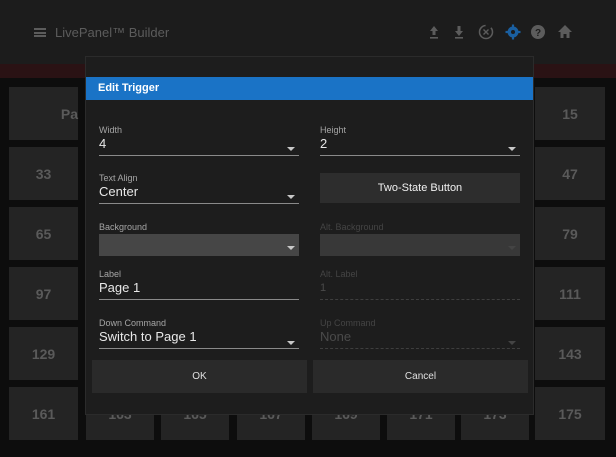 Image resolution: width=616 pixels, height=457 pixels. Describe the element at coordinates (111, 130) in the screenshot. I see `width-label: Width` at that location.